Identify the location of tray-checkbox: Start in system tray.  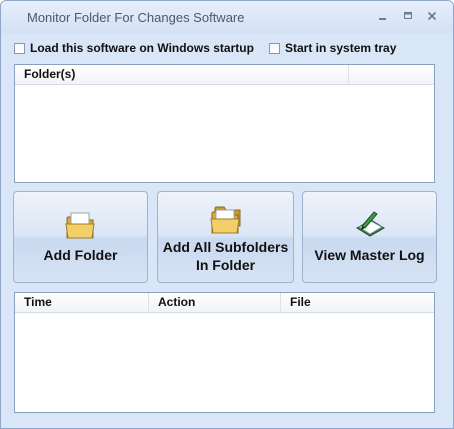
(332, 48).